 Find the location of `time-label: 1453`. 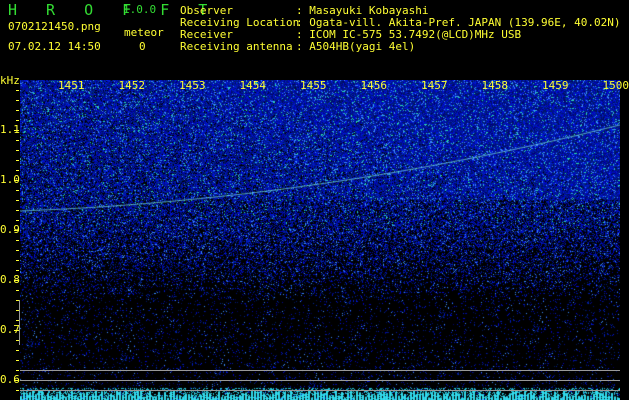

time-label: 1453 is located at coordinates (192, 85).